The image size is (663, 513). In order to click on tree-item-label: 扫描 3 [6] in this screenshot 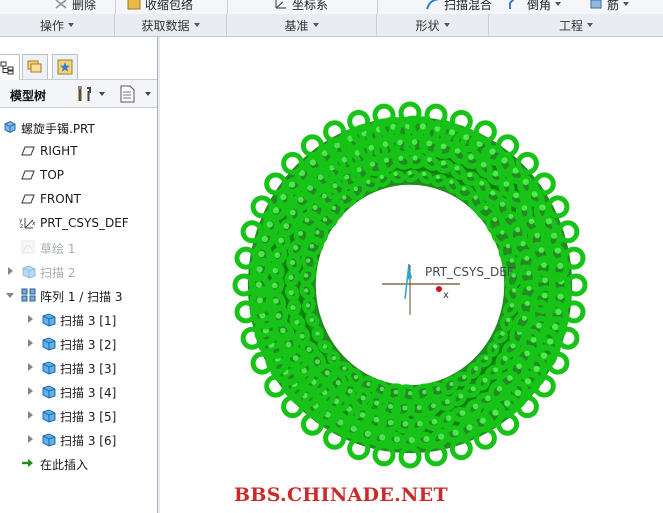, I will do `click(88, 441)`.